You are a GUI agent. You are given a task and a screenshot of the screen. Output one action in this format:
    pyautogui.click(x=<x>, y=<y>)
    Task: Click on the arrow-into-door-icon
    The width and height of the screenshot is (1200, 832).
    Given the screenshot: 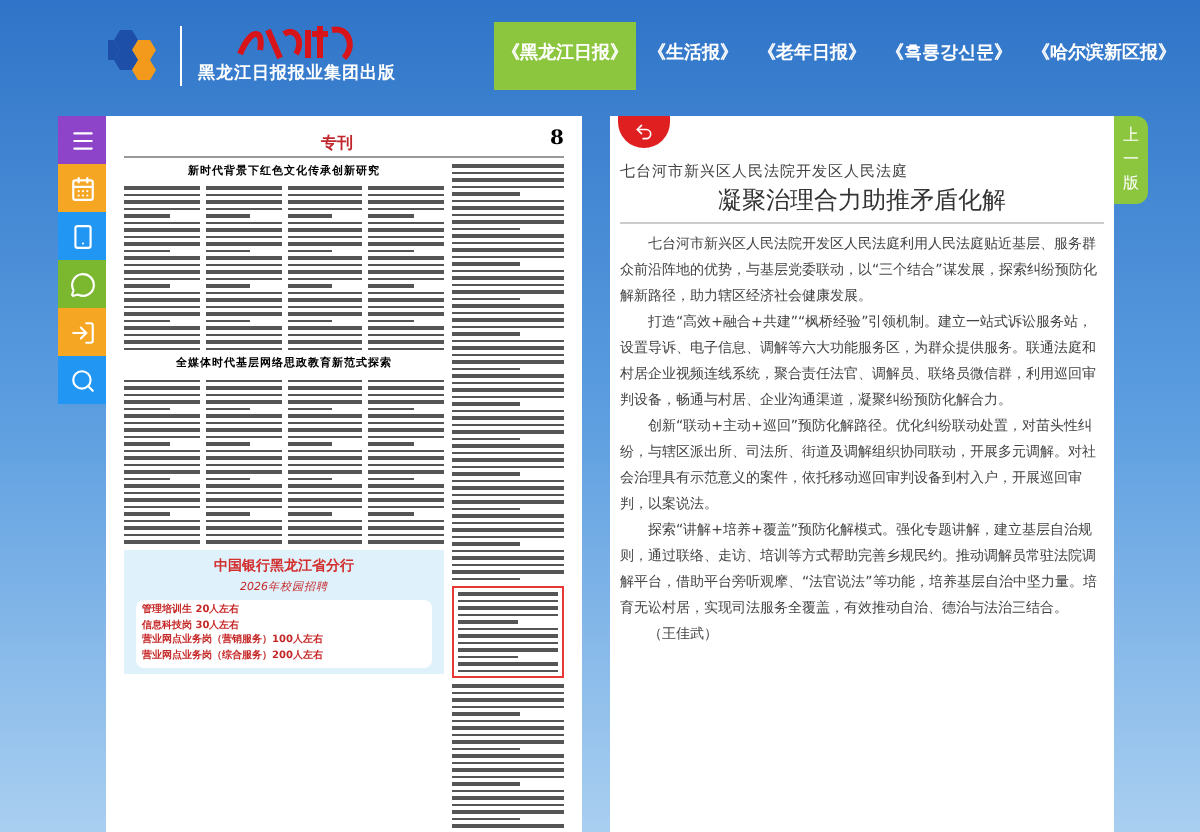 What is the action you would take?
    pyautogui.click(x=82, y=332)
    